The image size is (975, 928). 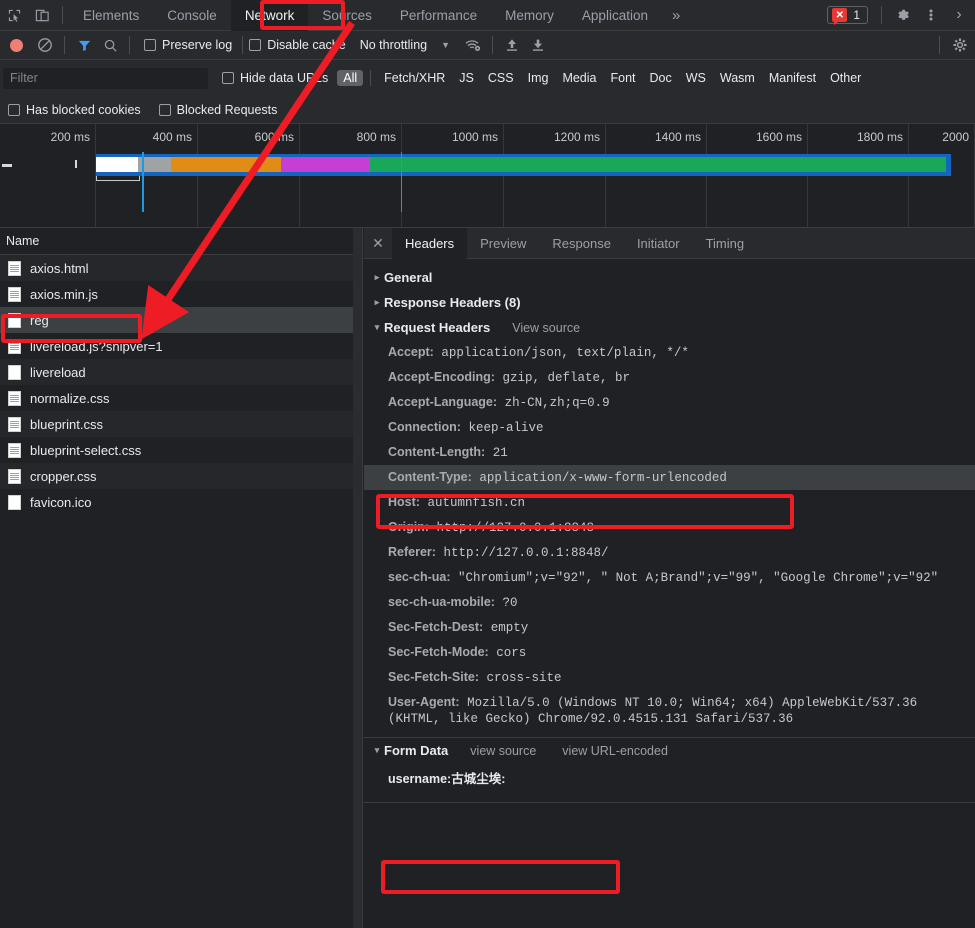 What do you see at coordinates (255, 45) in the screenshot?
I see `disable-cache-box` at bounding box center [255, 45].